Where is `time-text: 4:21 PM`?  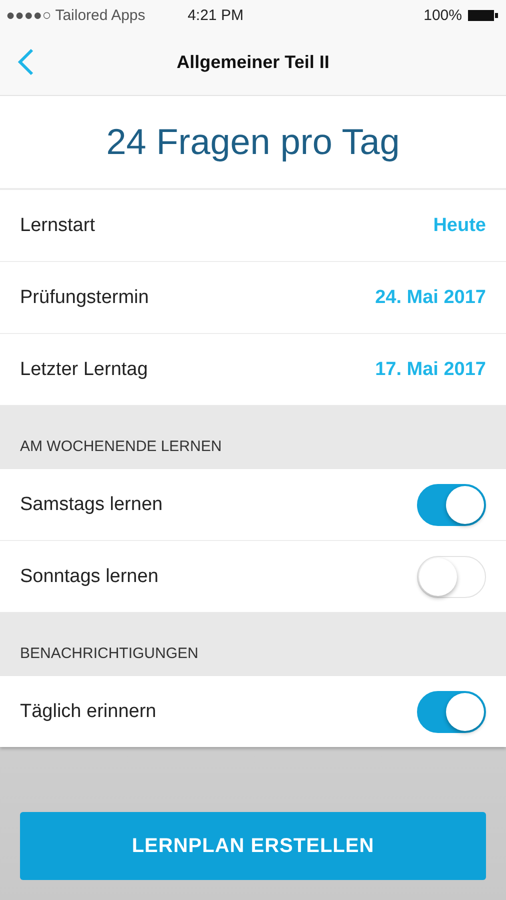 time-text: 4:21 PM is located at coordinates (216, 15).